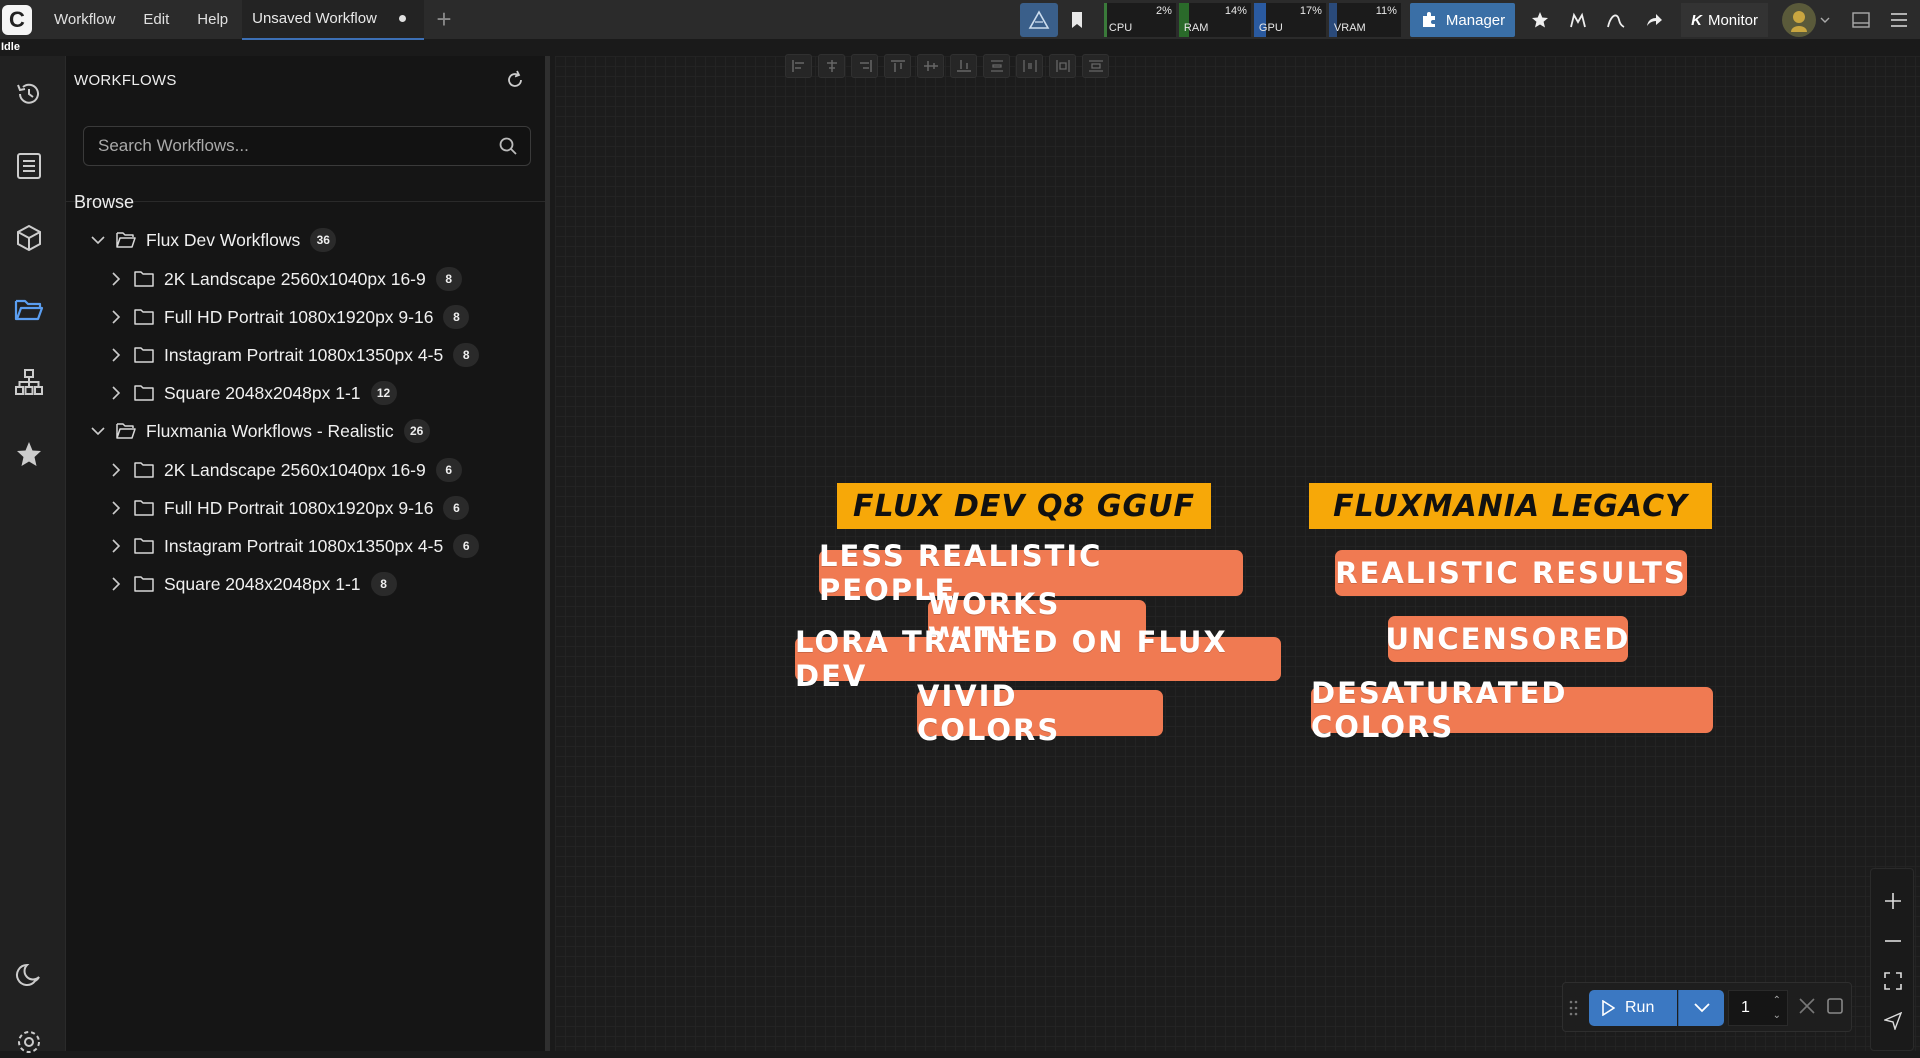 Image resolution: width=1920 pixels, height=1058 pixels. I want to click on puzzle-icon, so click(1428, 19).